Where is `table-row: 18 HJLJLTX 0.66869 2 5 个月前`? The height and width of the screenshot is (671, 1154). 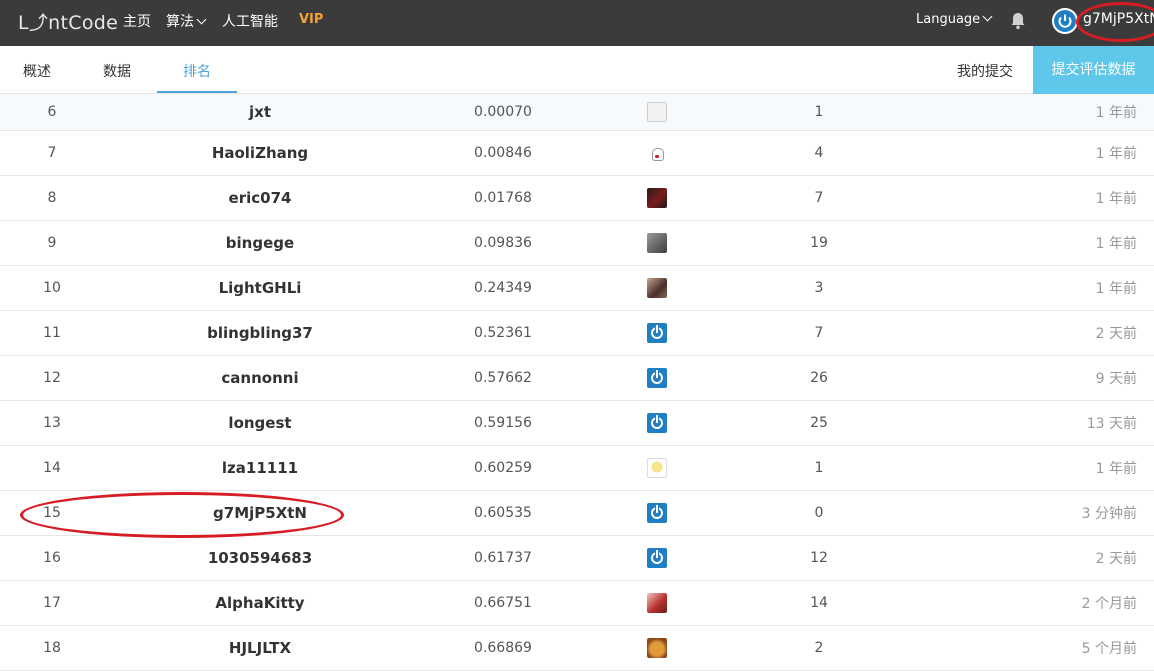
table-row: 18 HJLJLTX 0.66869 2 5 个月前 is located at coordinates (577, 648).